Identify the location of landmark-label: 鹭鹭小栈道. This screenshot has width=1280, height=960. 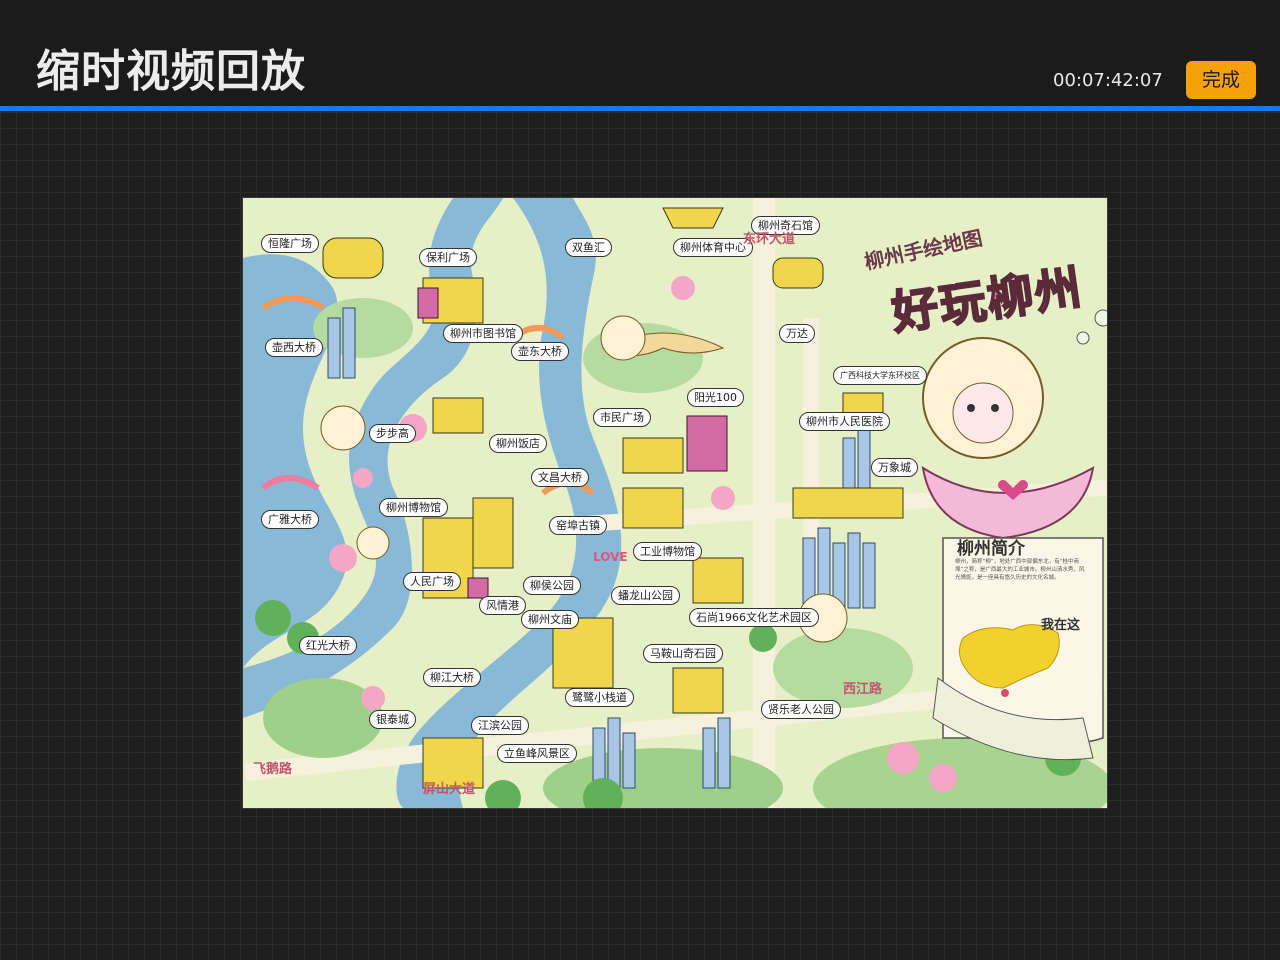
(599, 697).